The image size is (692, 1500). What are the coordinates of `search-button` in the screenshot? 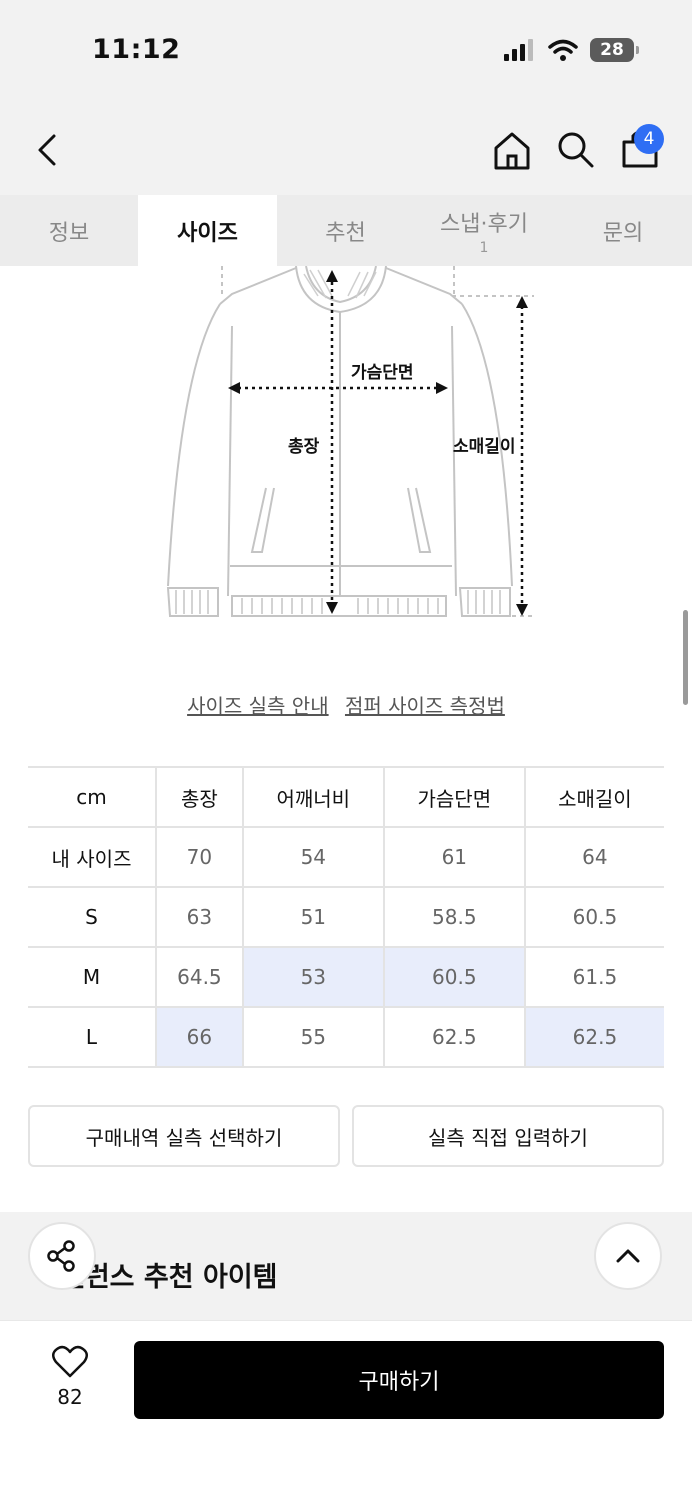 It's located at (576, 150).